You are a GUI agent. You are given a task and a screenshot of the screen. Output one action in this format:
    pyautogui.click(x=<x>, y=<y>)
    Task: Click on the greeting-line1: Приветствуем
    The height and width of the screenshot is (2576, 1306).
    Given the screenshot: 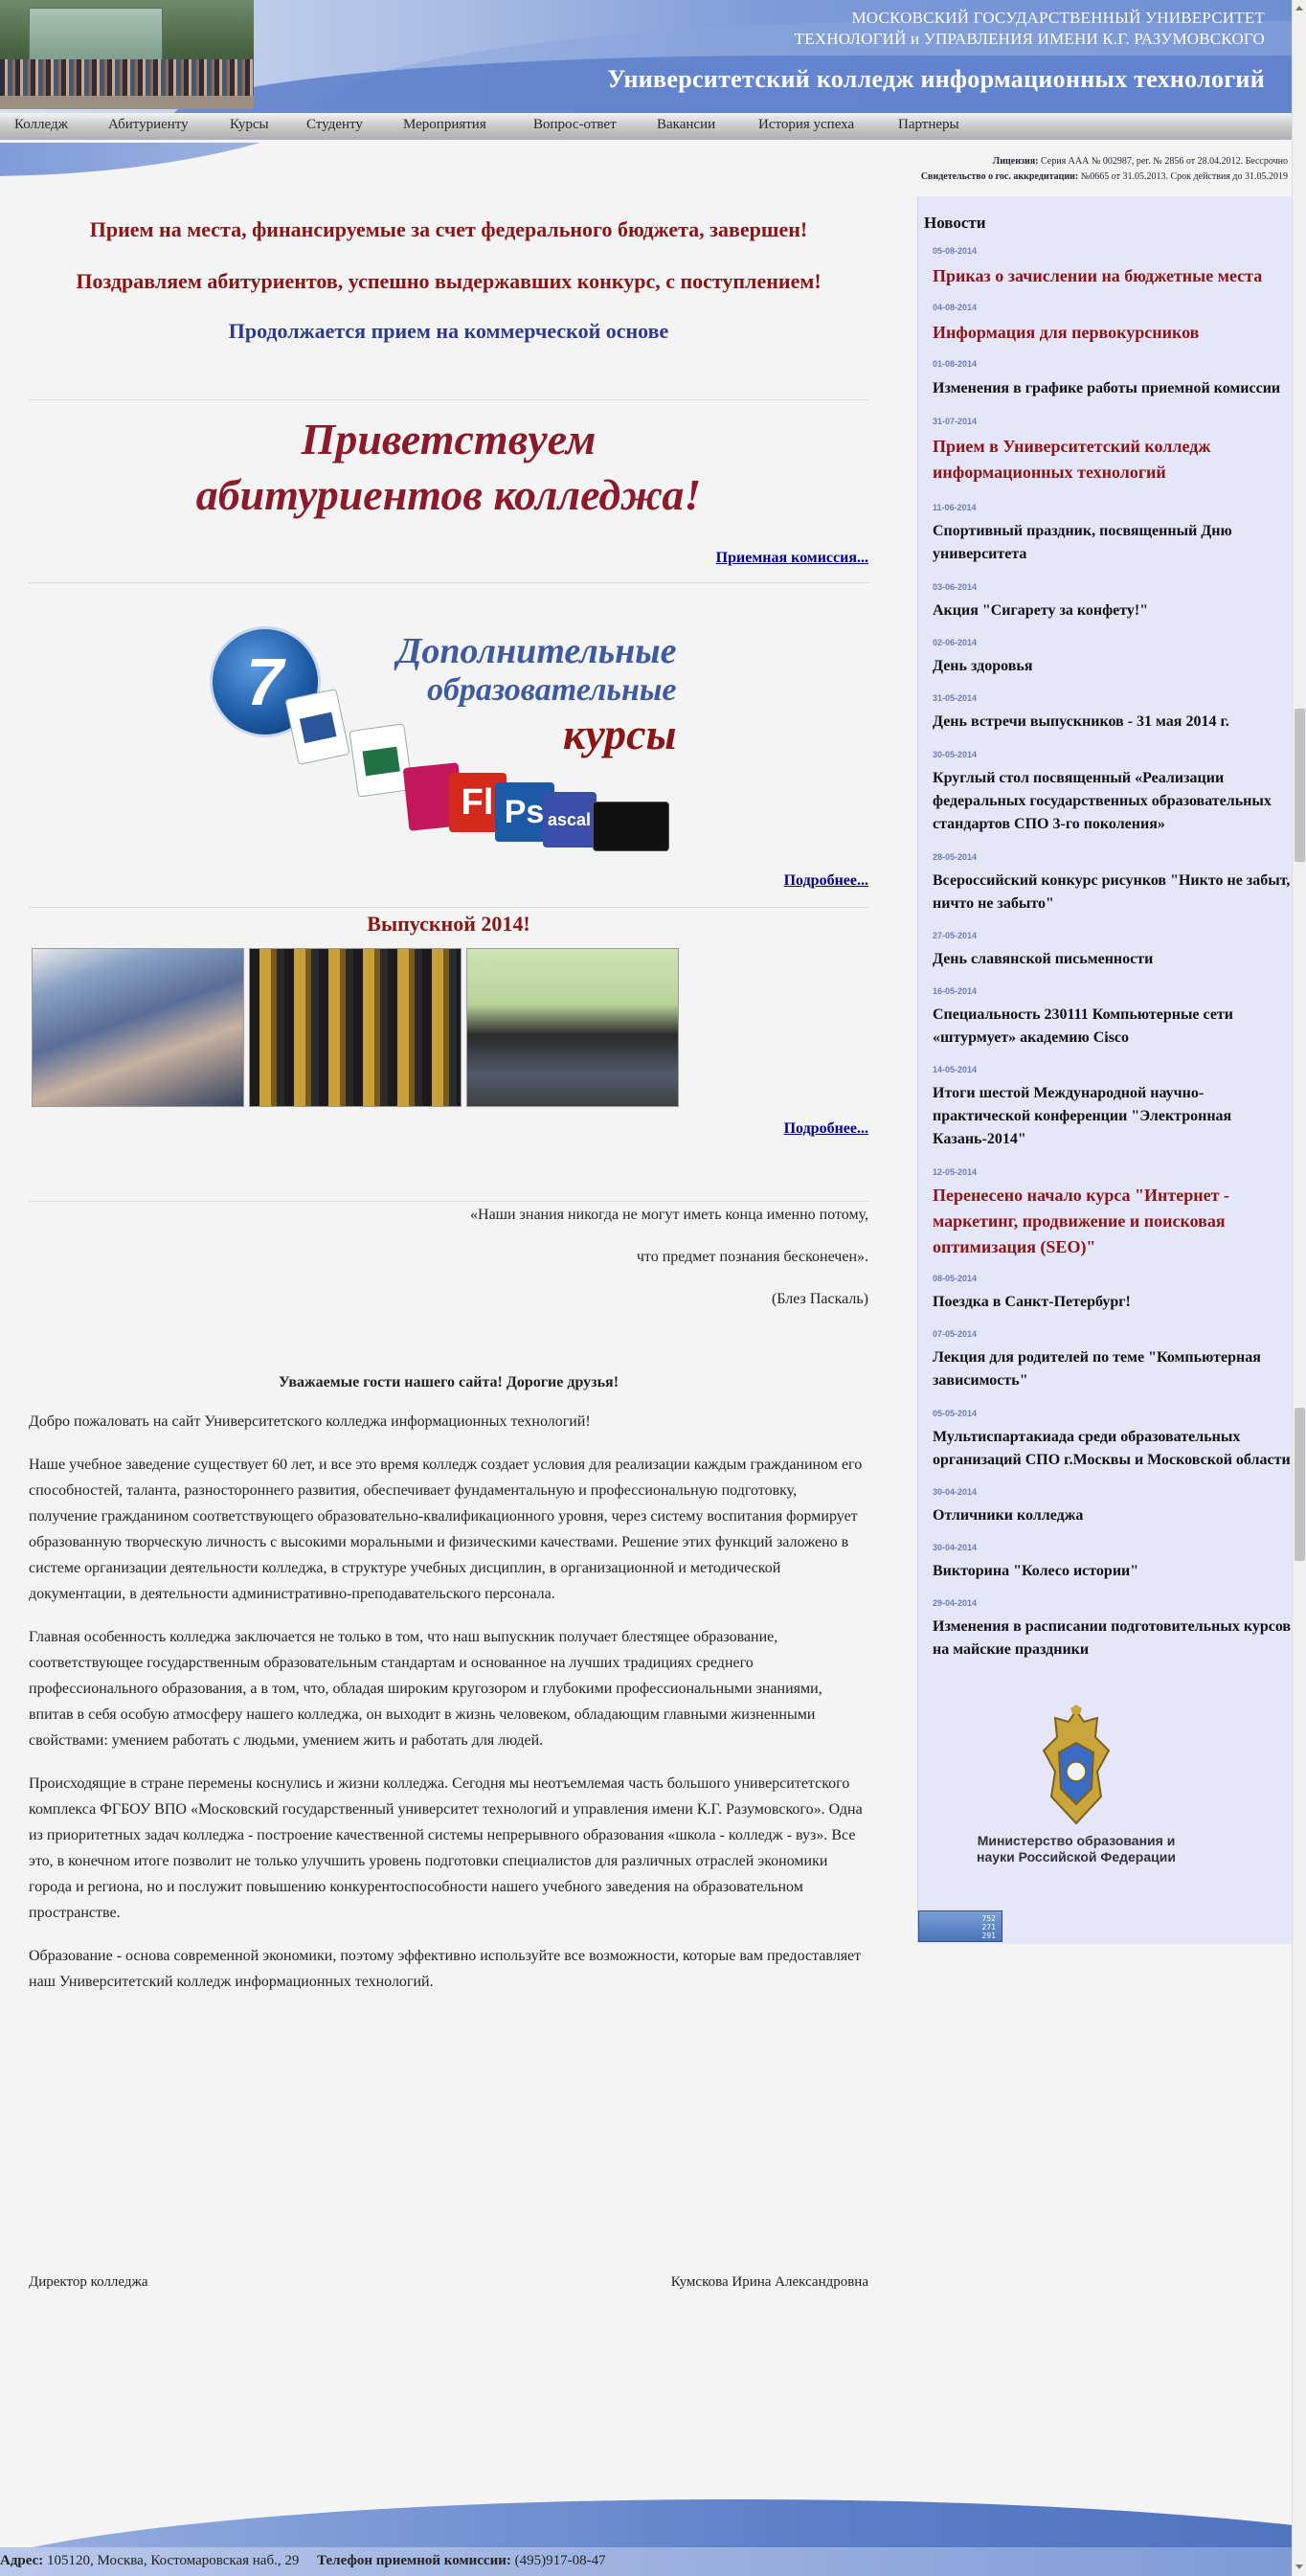 What is the action you would take?
    pyautogui.click(x=449, y=439)
    